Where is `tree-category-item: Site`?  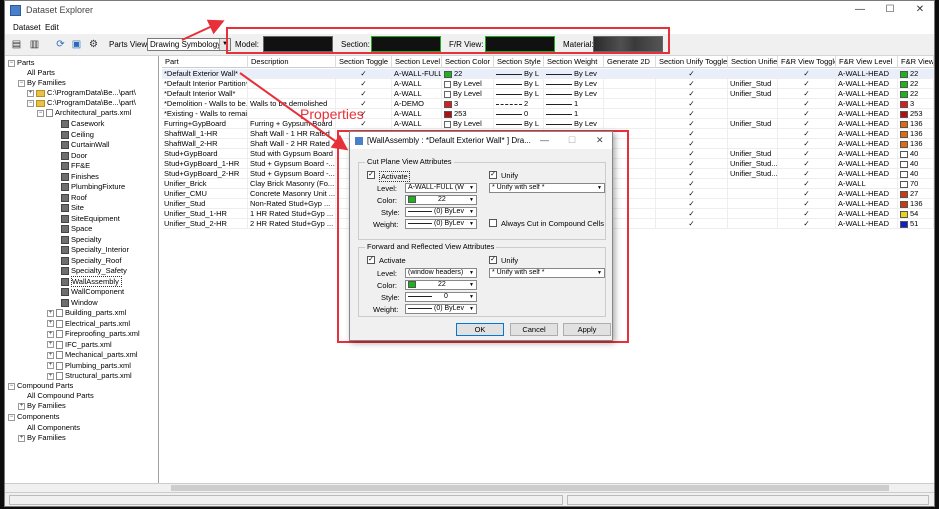
tree-category-item: Site is located at coordinates (72, 208).